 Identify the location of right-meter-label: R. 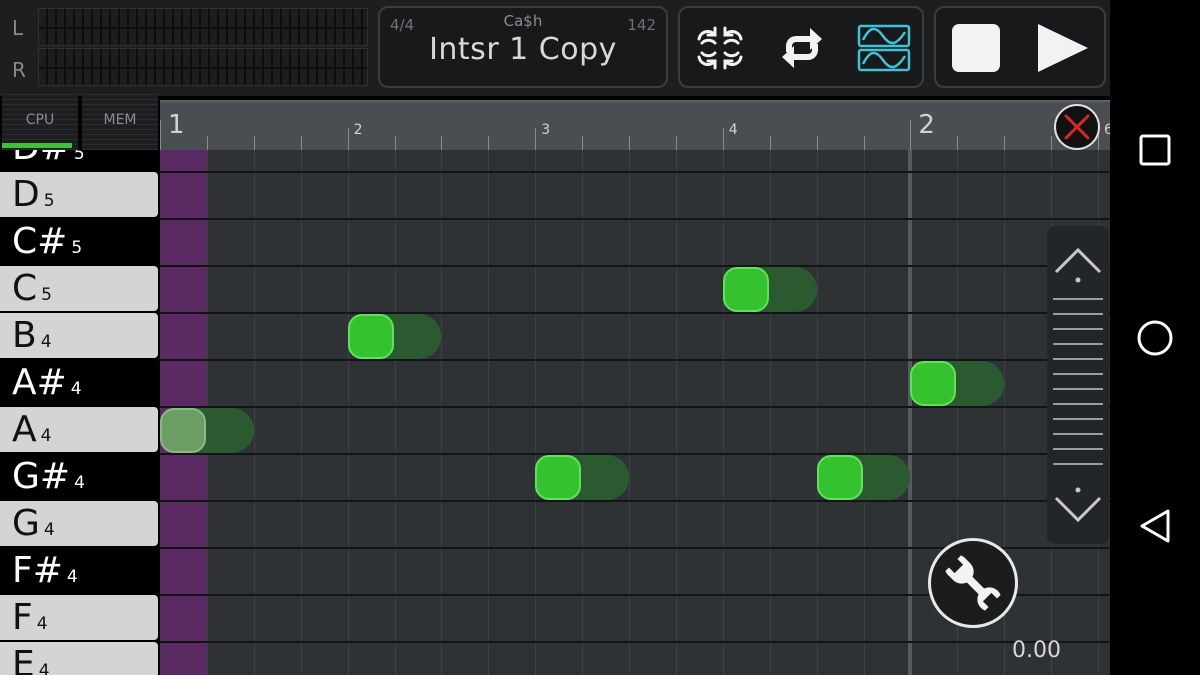
(19, 70).